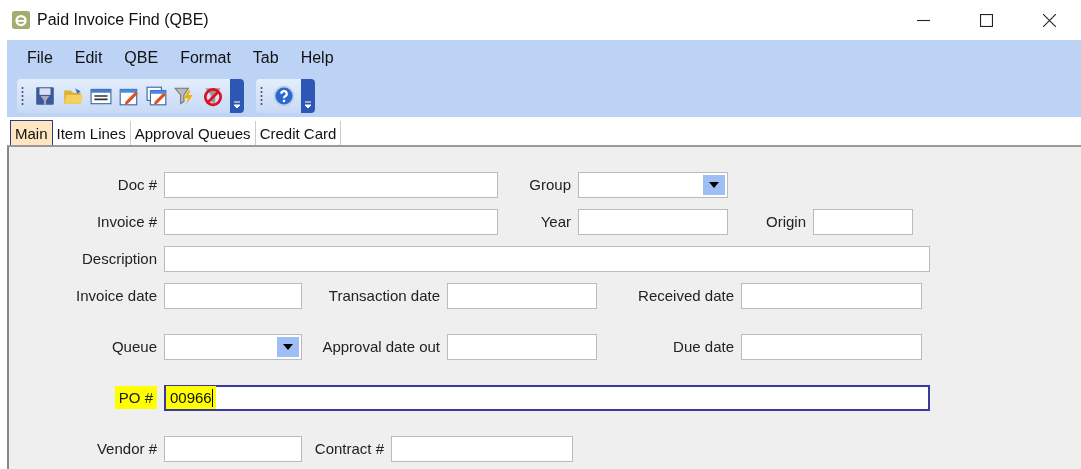  What do you see at coordinates (21, 20) in the screenshot?
I see `app-logo-icon` at bounding box center [21, 20].